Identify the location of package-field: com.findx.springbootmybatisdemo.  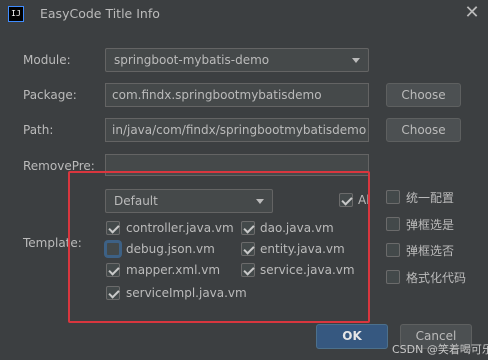
(237, 95).